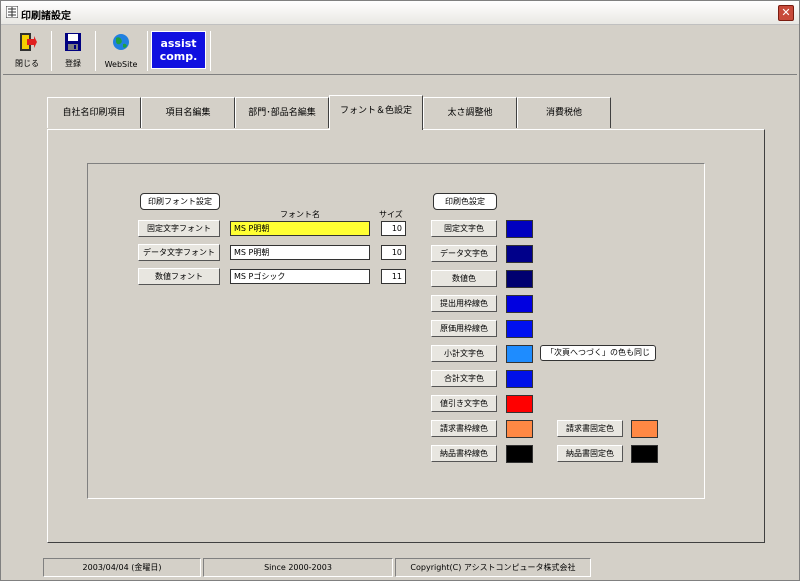 The height and width of the screenshot is (581, 800). Describe the element at coordinates (376, 112) in the screenshot. I see `tab-font-color-settings: フォント＆色設定` at that location.